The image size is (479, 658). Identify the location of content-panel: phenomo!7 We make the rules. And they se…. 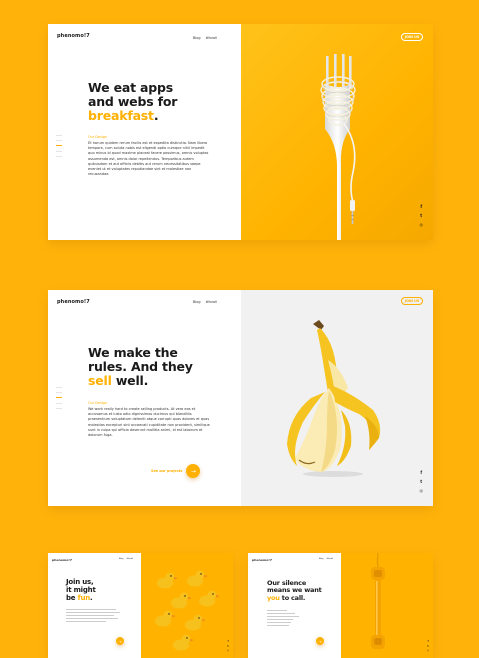
(144, 398).